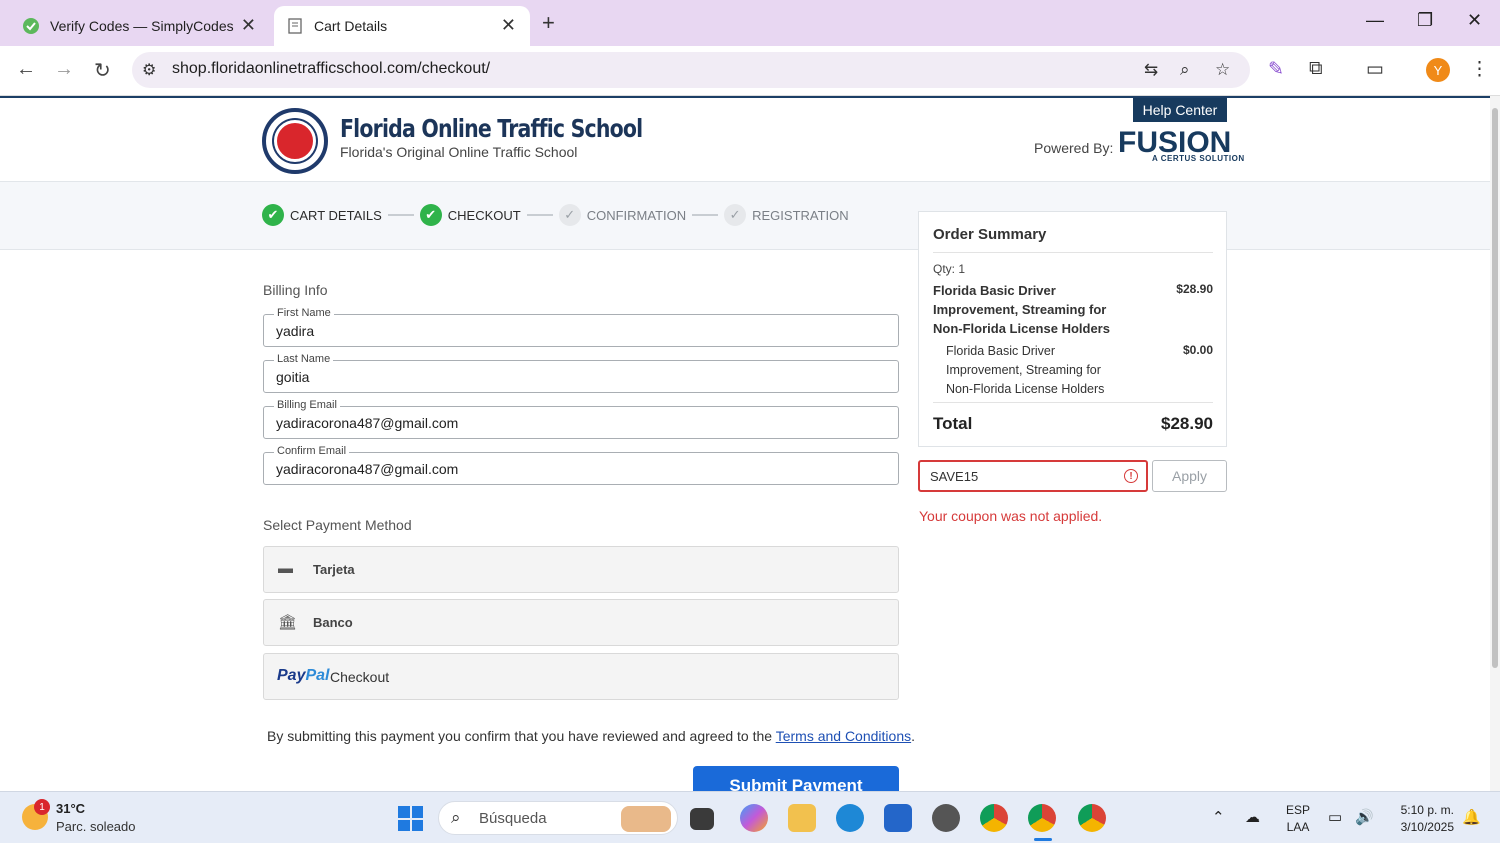 This screenshot has height=843, width=1500. I want to click on pen-extension-icon: ✎, so click(1276, 69).